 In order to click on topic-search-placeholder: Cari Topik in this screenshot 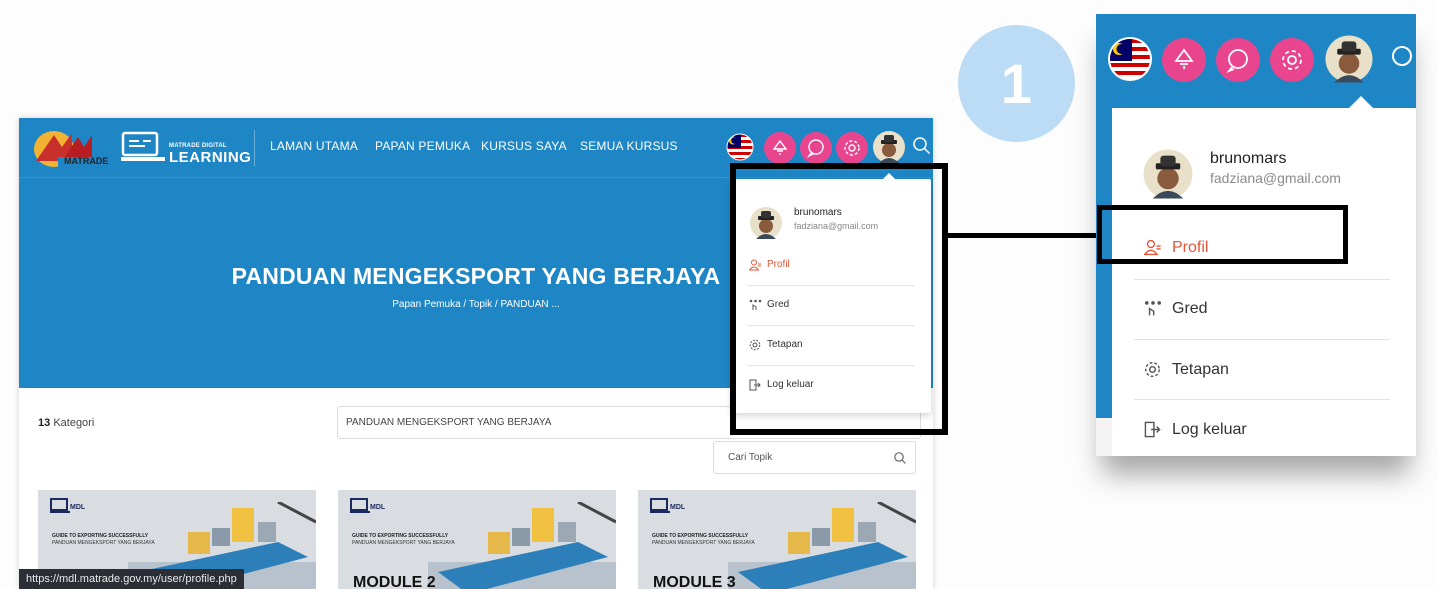, I will do `click(750, 457)`.